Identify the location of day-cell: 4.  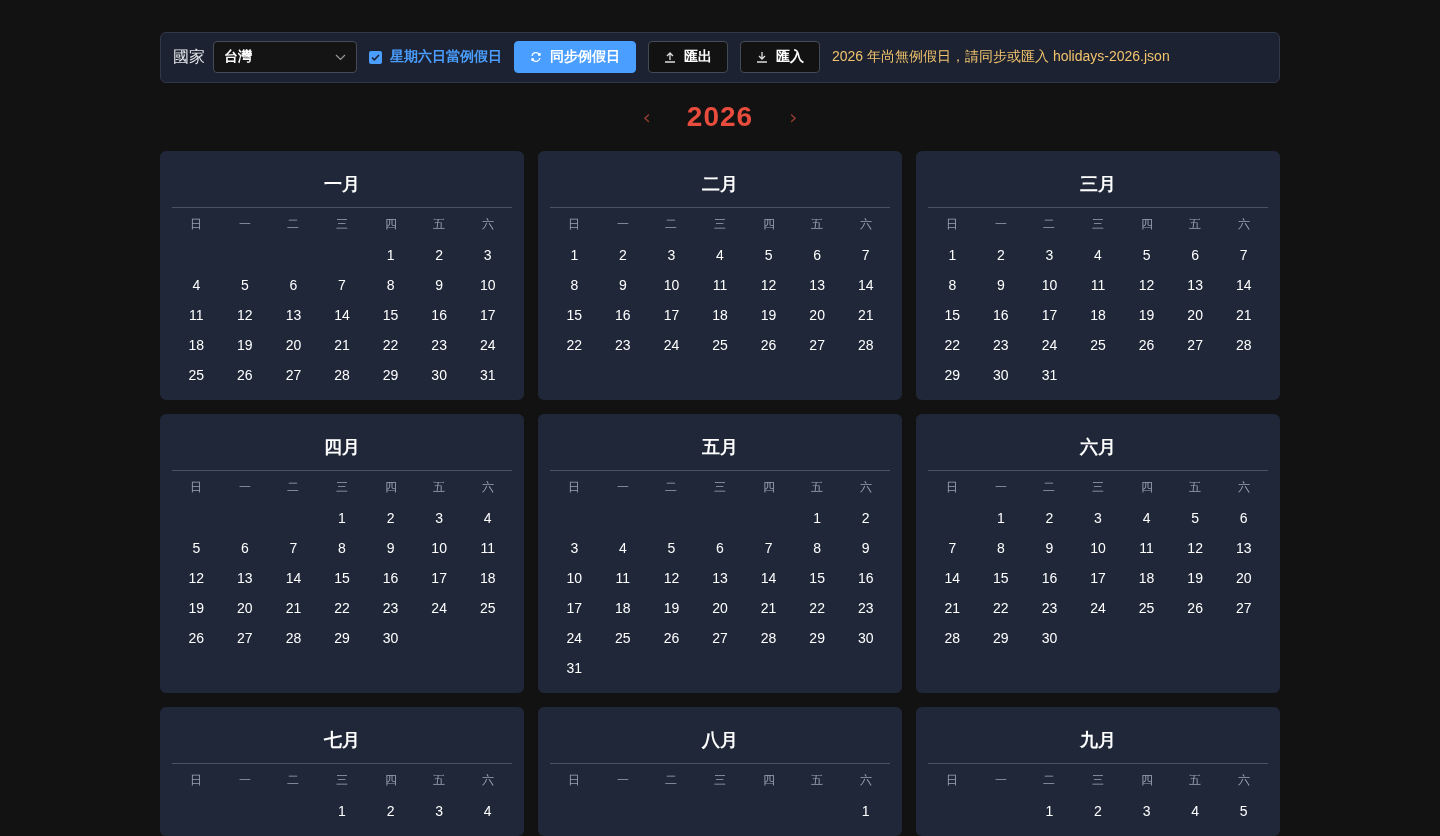
(1195, 811).